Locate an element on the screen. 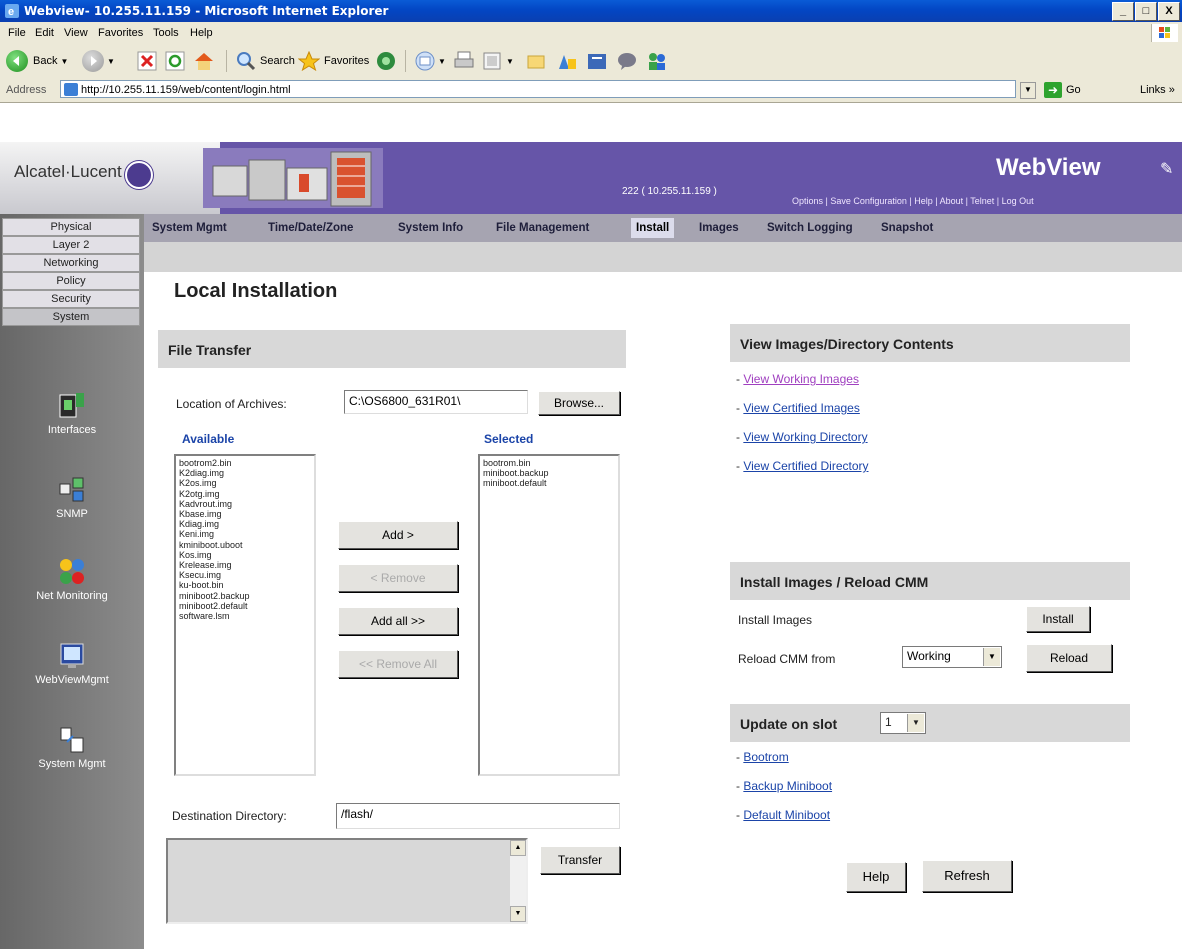 The height and width of the screenshot is (949, 1182). home-button is located at coordinates (204, 61).